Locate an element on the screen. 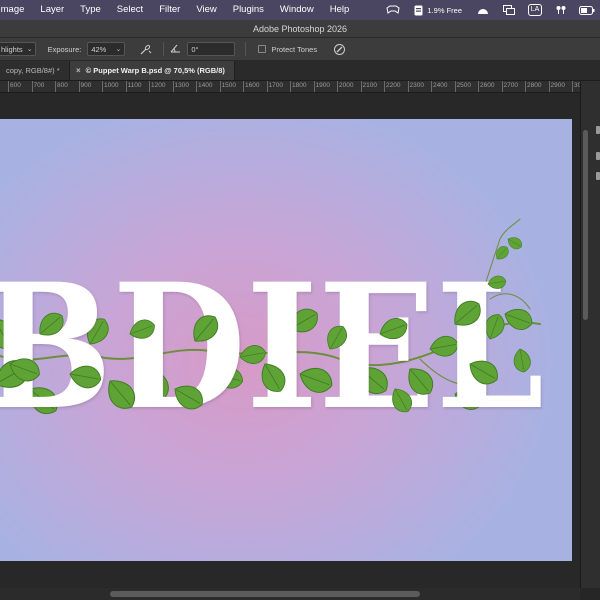 The height and width of the screenshot is (600, 600). memory-icon is located at coordinates (418, 10).